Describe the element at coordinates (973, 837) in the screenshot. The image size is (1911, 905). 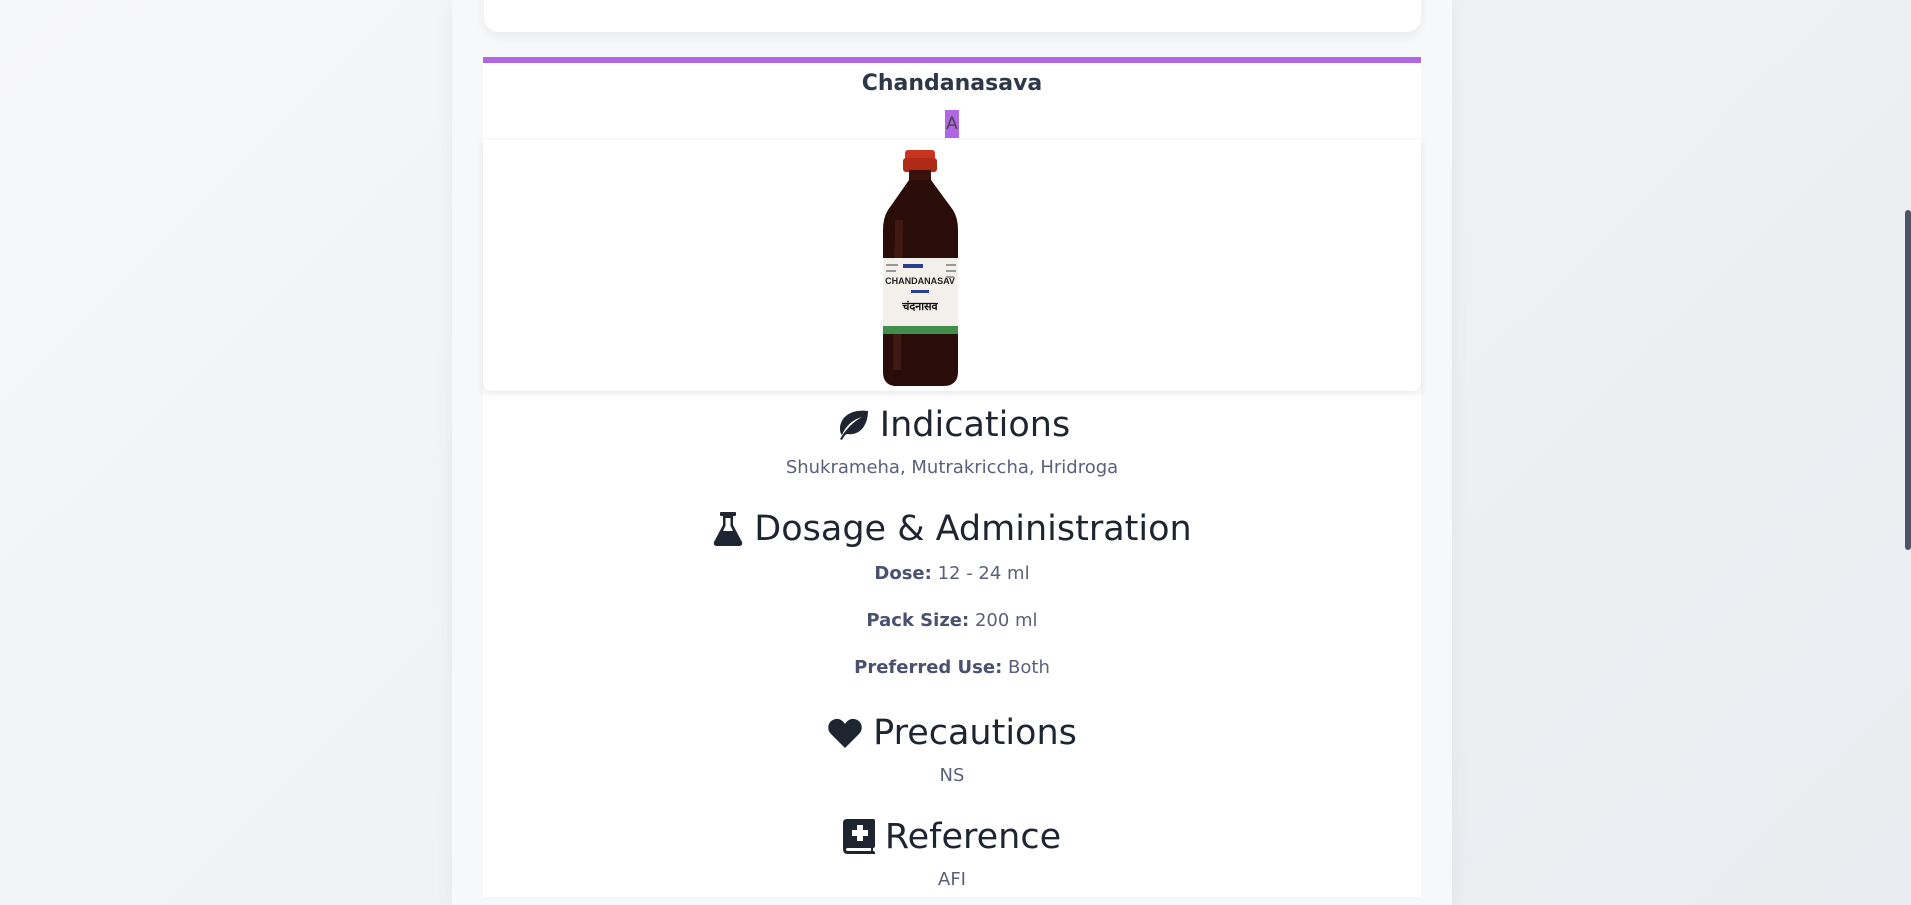
I see `reference-title: Reference` at that location.